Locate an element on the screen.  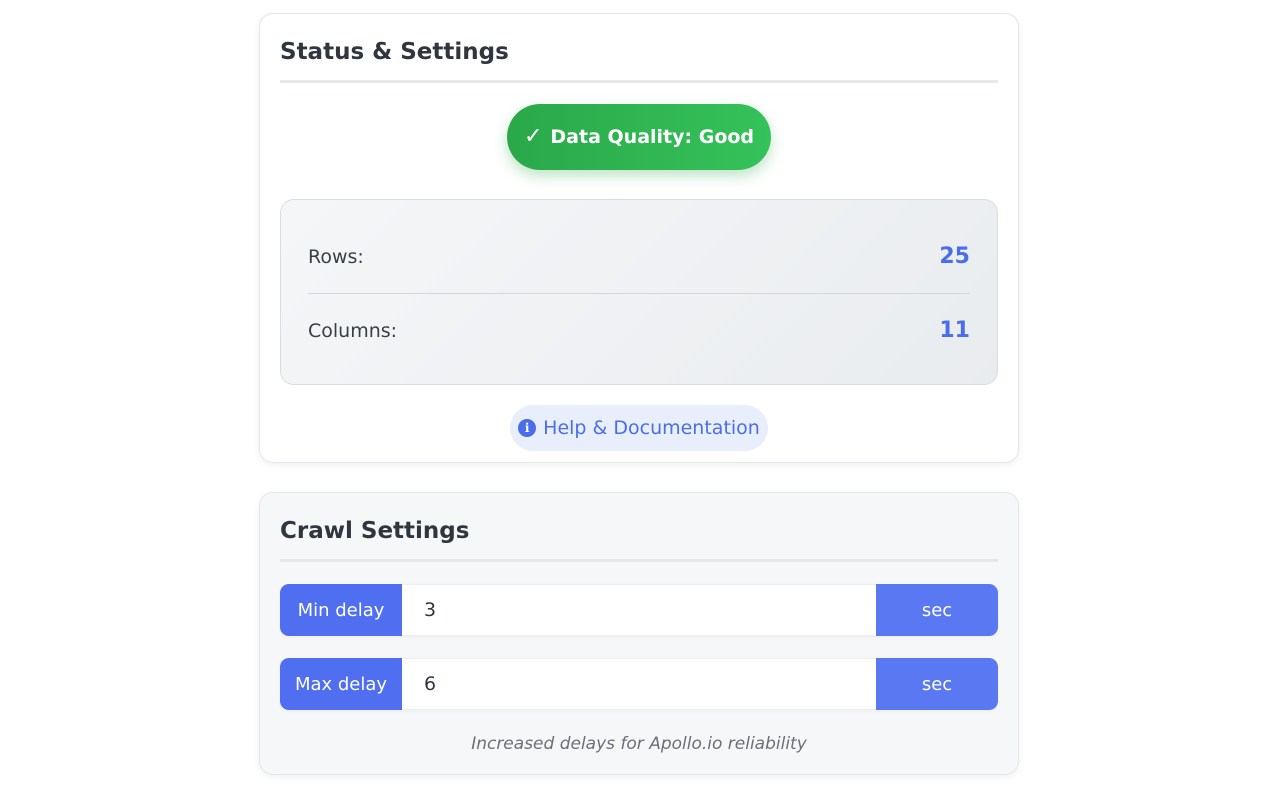
check-icon: ✓ is located at coordinates (533, 136).